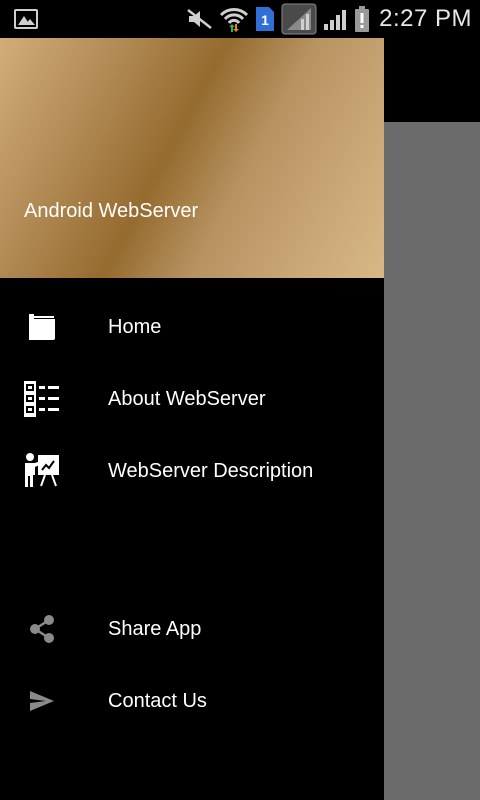 Image resolution: width=480 pixels, height=800 pixels. What do you see at coordinates (111, 211) in the screenshot?
I see `drawer-title: Android WebServer` at bounding box center [111, 211].